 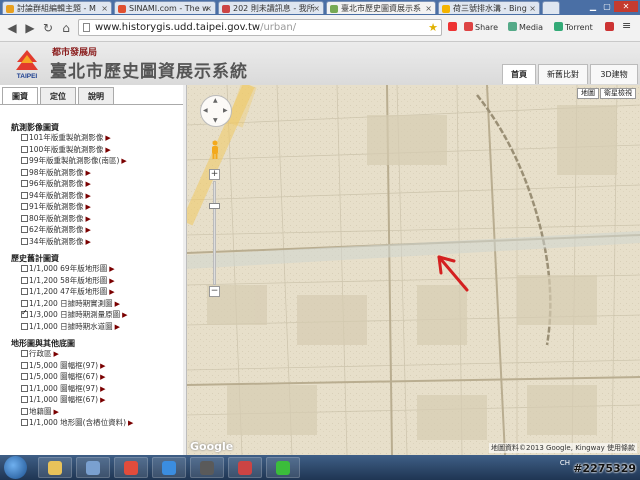 I want to click on extension-flag-icon, so click(x=453, y=27).